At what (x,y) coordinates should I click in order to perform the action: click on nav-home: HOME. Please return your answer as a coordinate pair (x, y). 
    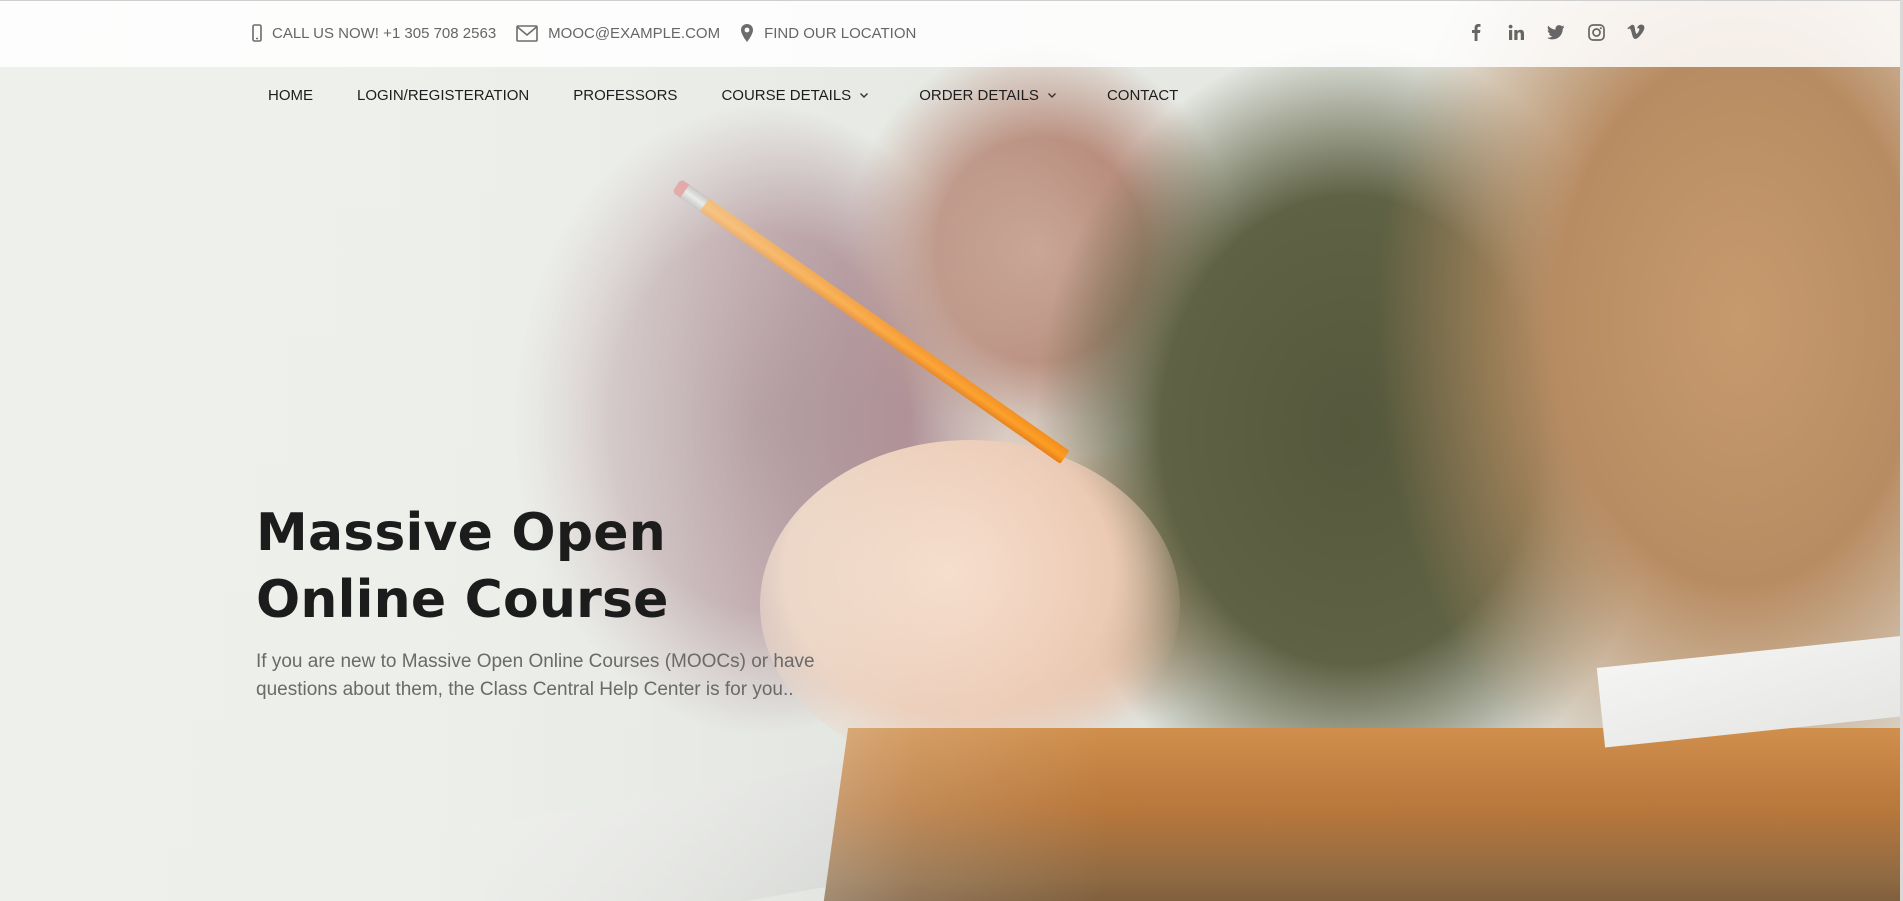
    Looking at the image, I should click on (290, 95).